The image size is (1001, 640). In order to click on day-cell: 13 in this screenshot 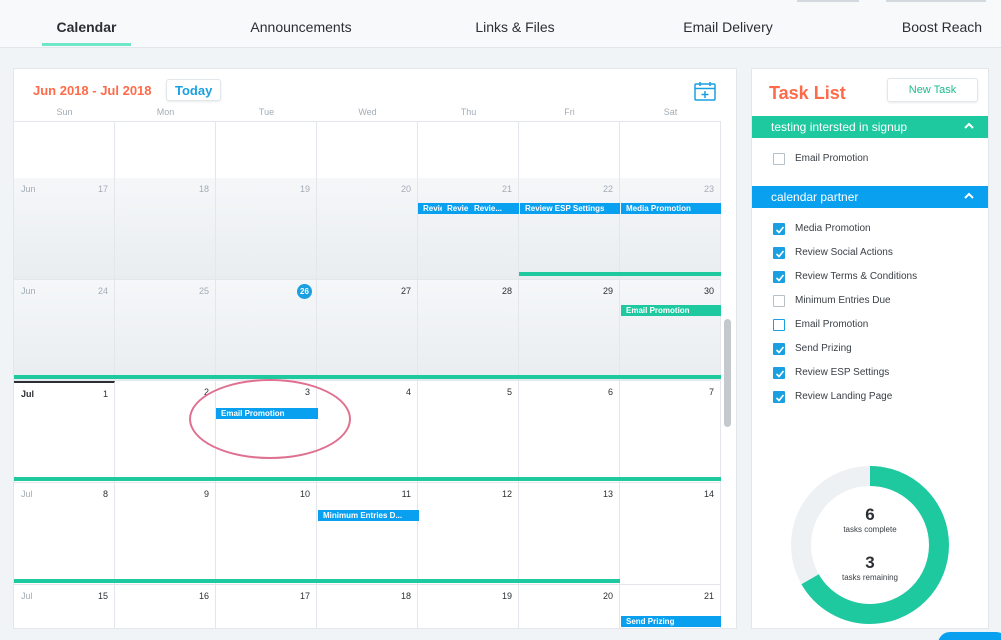, I will do `click(569, 534)`.